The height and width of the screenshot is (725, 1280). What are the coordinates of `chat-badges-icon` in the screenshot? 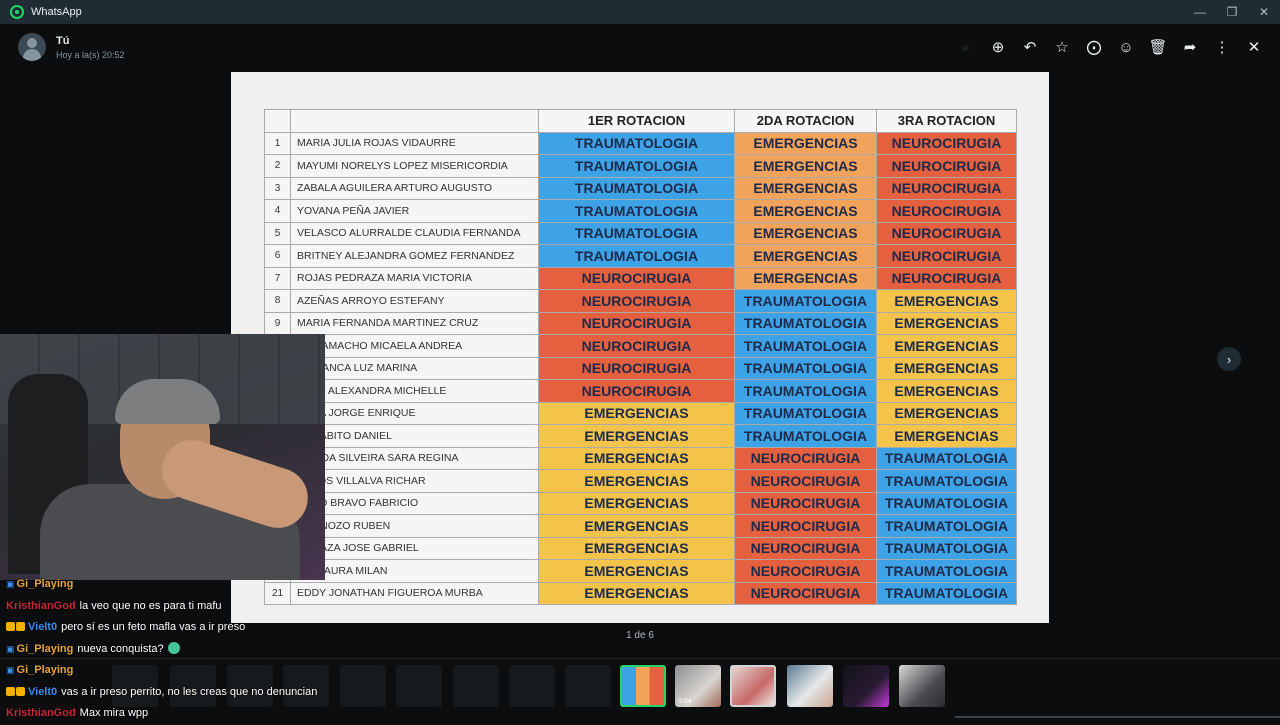 It's located at (16, 628).